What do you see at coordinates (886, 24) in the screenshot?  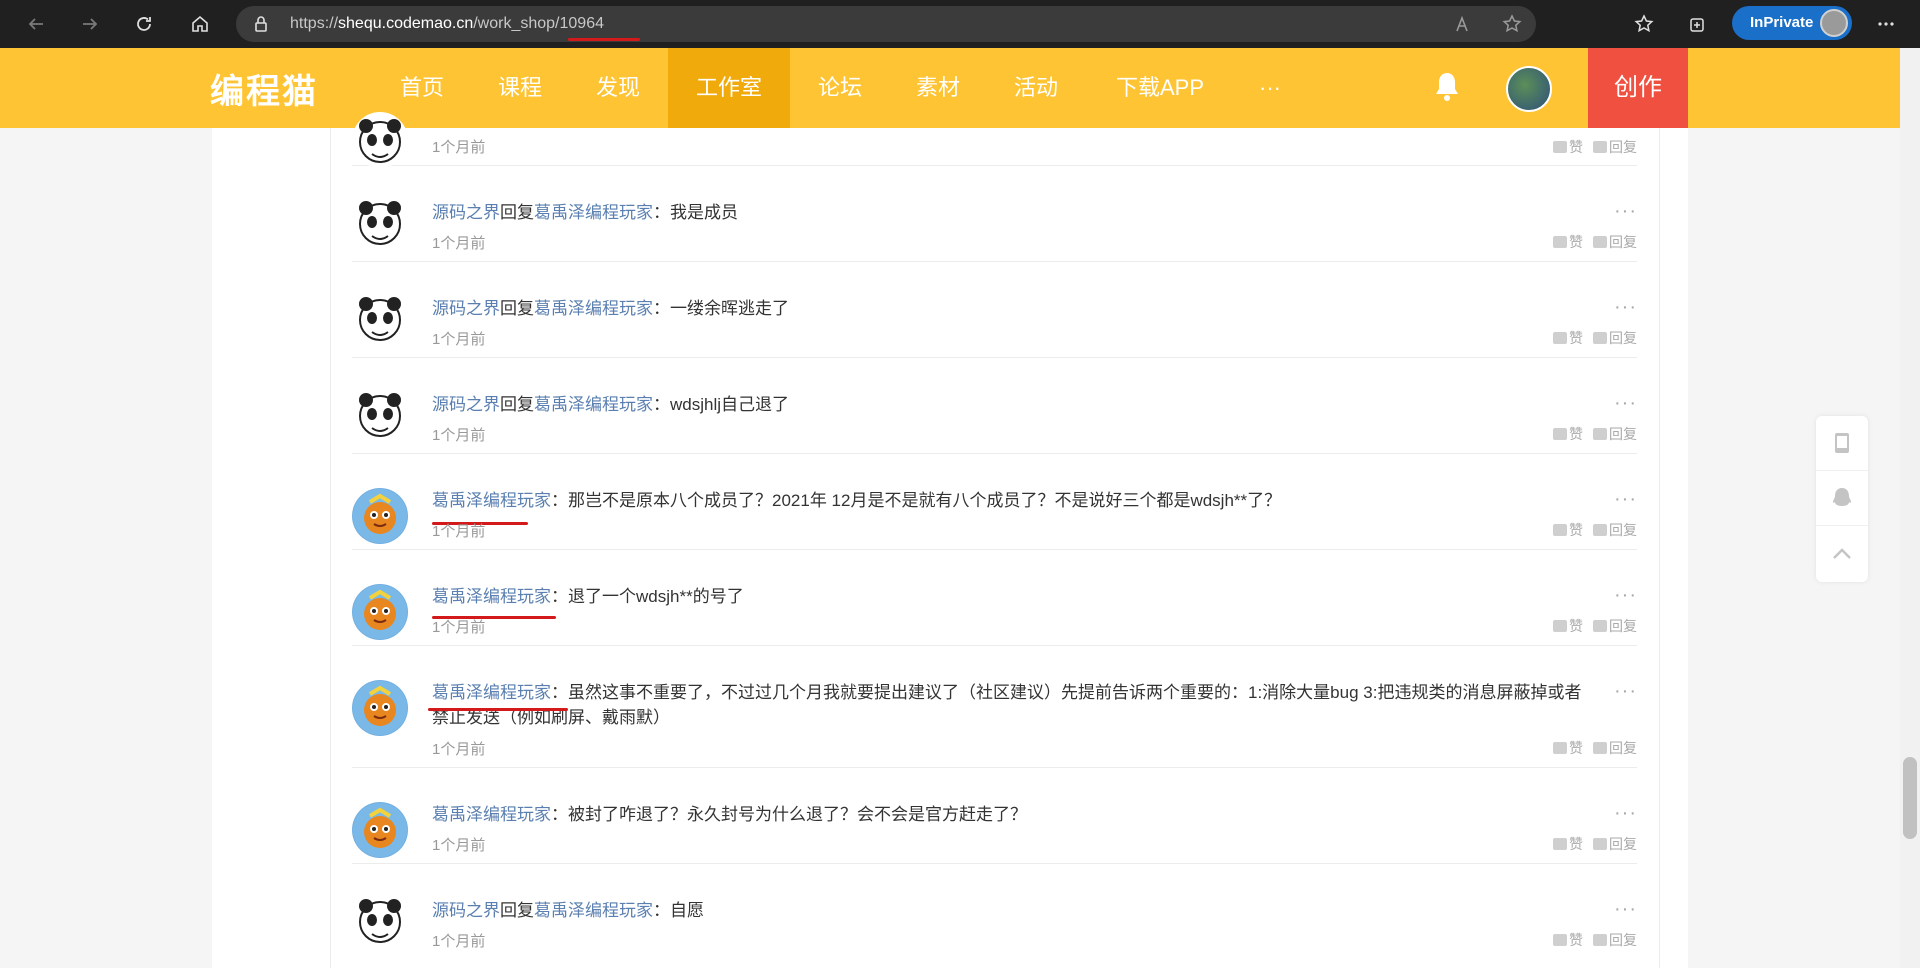 I see `address-bar: https://shequ.codemao.cn/work_shop/10964` at bounding box center [886, 24].